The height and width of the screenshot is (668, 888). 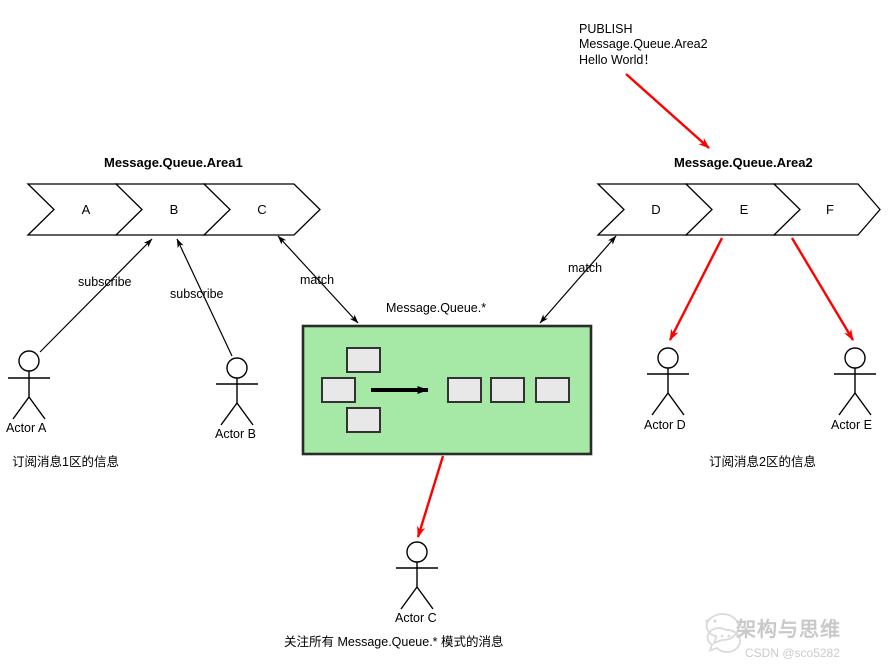 What do you see at coordinates (851, 425) in the screenshot?
I see `actor-e-label: Actor E` at bounding box center [851, 425].